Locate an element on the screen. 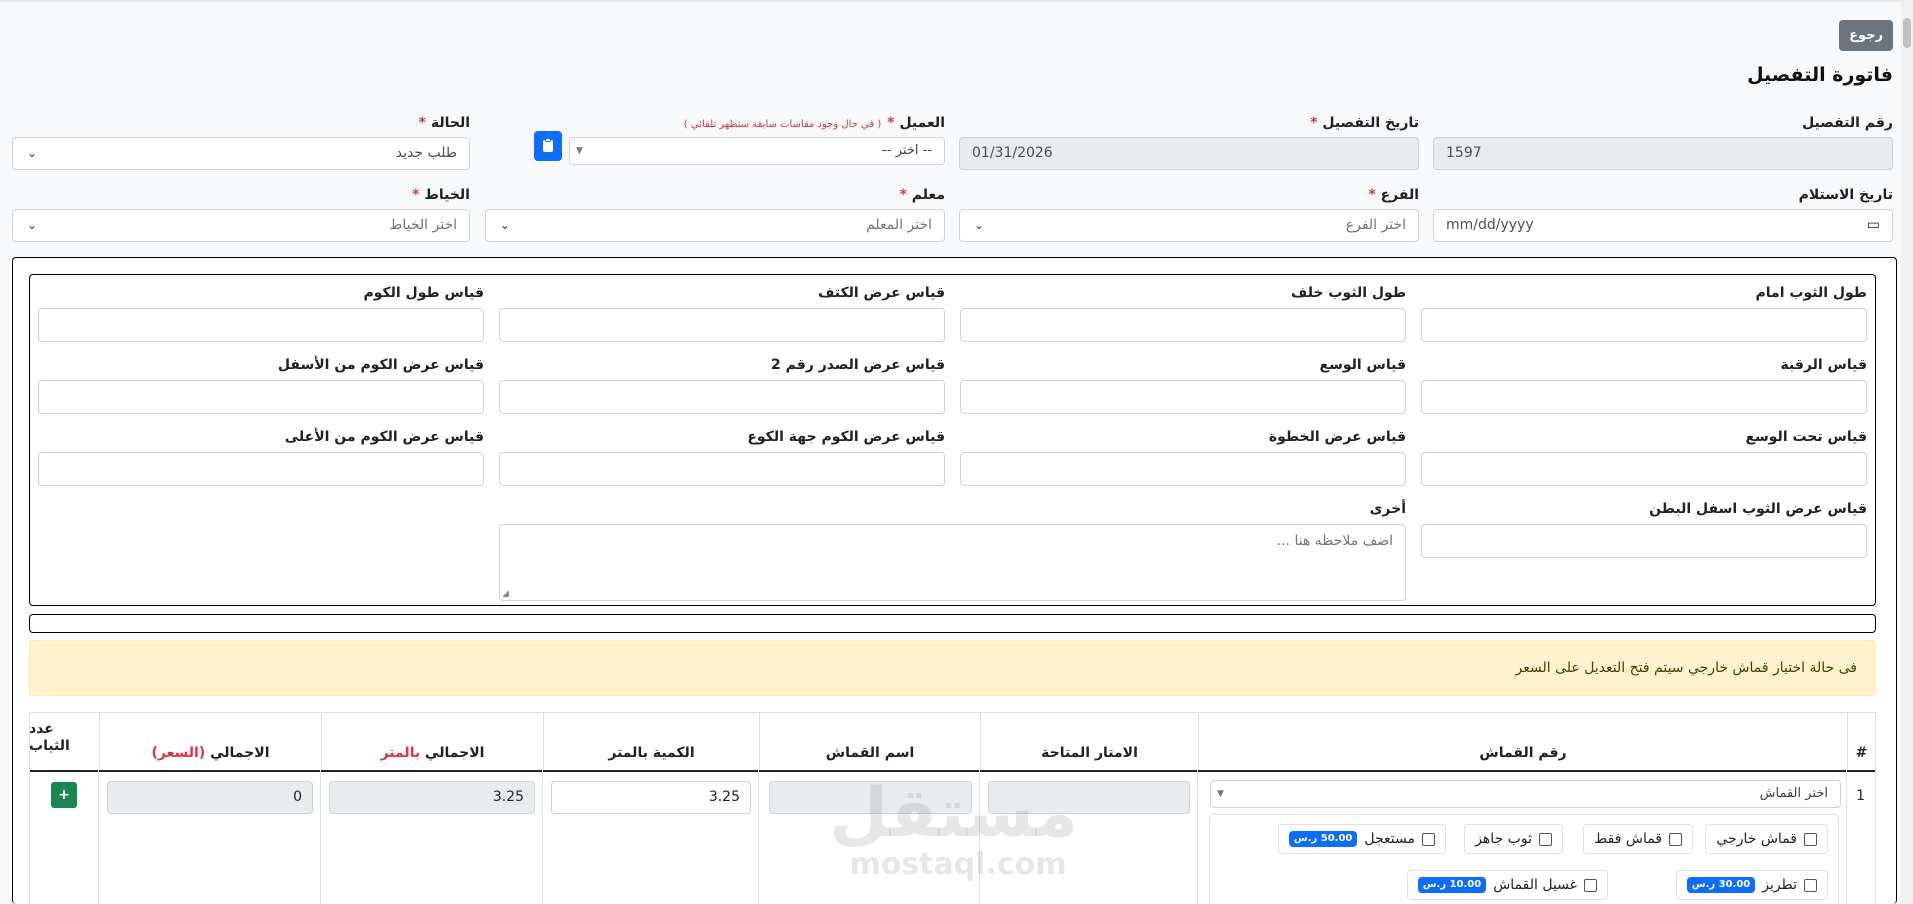 This screenshot has height=904, width=1913. page-scrollbar is located at coordinates (1907, 452).